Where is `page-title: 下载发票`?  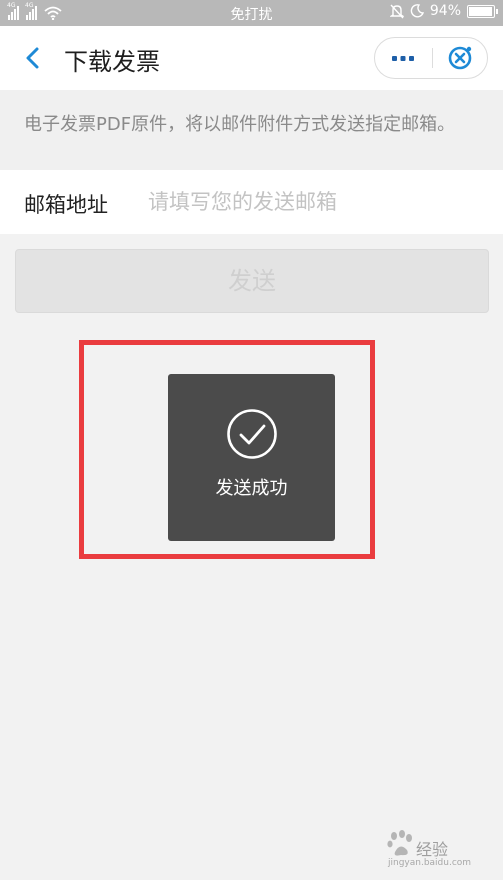 page-title: 下载发票 is located at coordinates (112, 62).